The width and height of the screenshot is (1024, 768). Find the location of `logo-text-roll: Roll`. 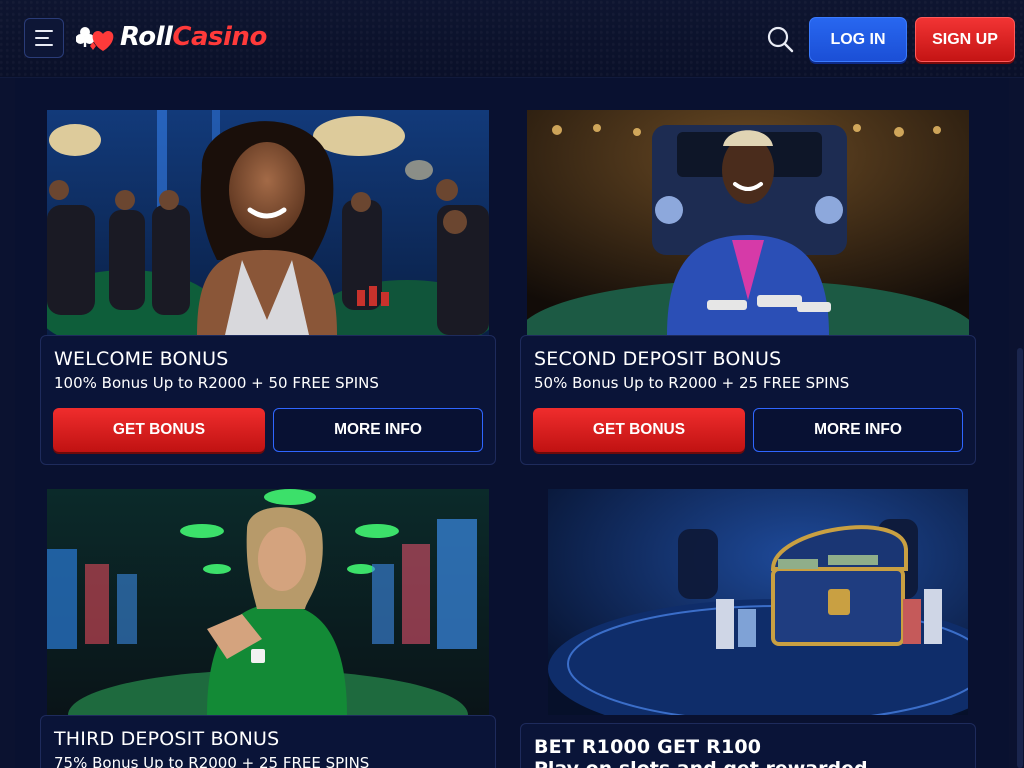

logo-text-roll: Roll is located at coordinates (146, 37).